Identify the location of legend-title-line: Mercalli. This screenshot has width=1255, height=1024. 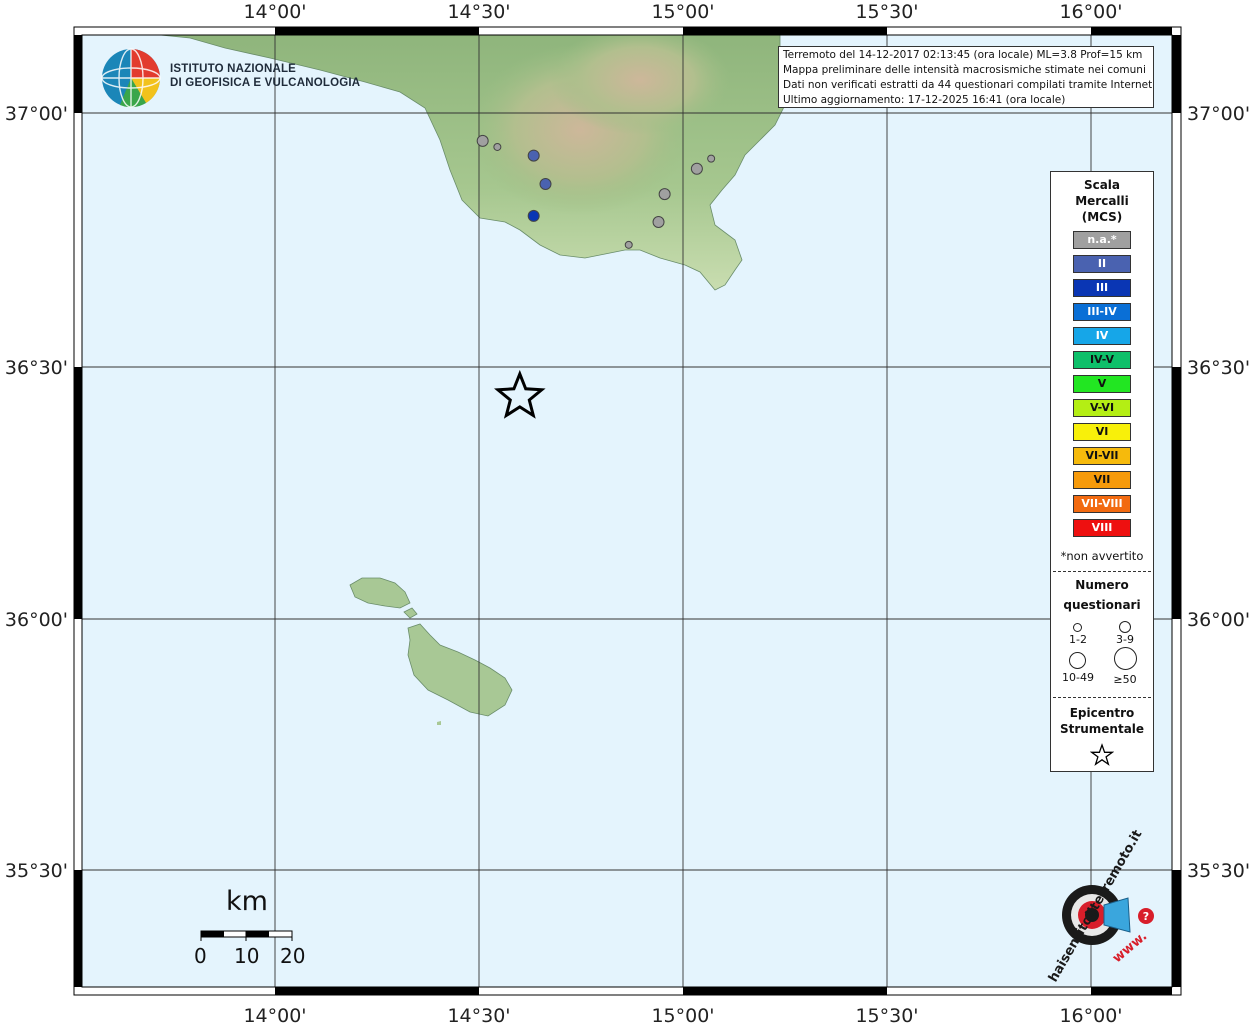
(1102, 201).